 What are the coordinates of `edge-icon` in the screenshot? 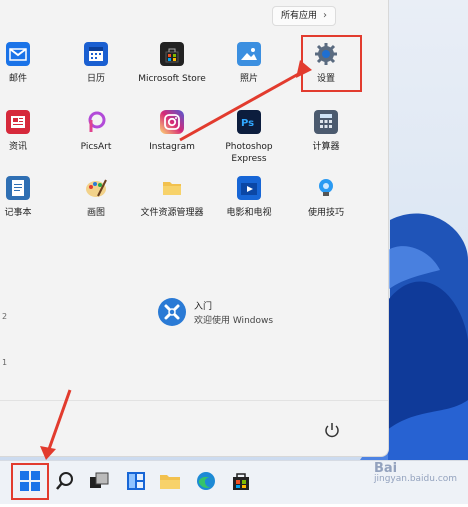 It's located at (206, 481).